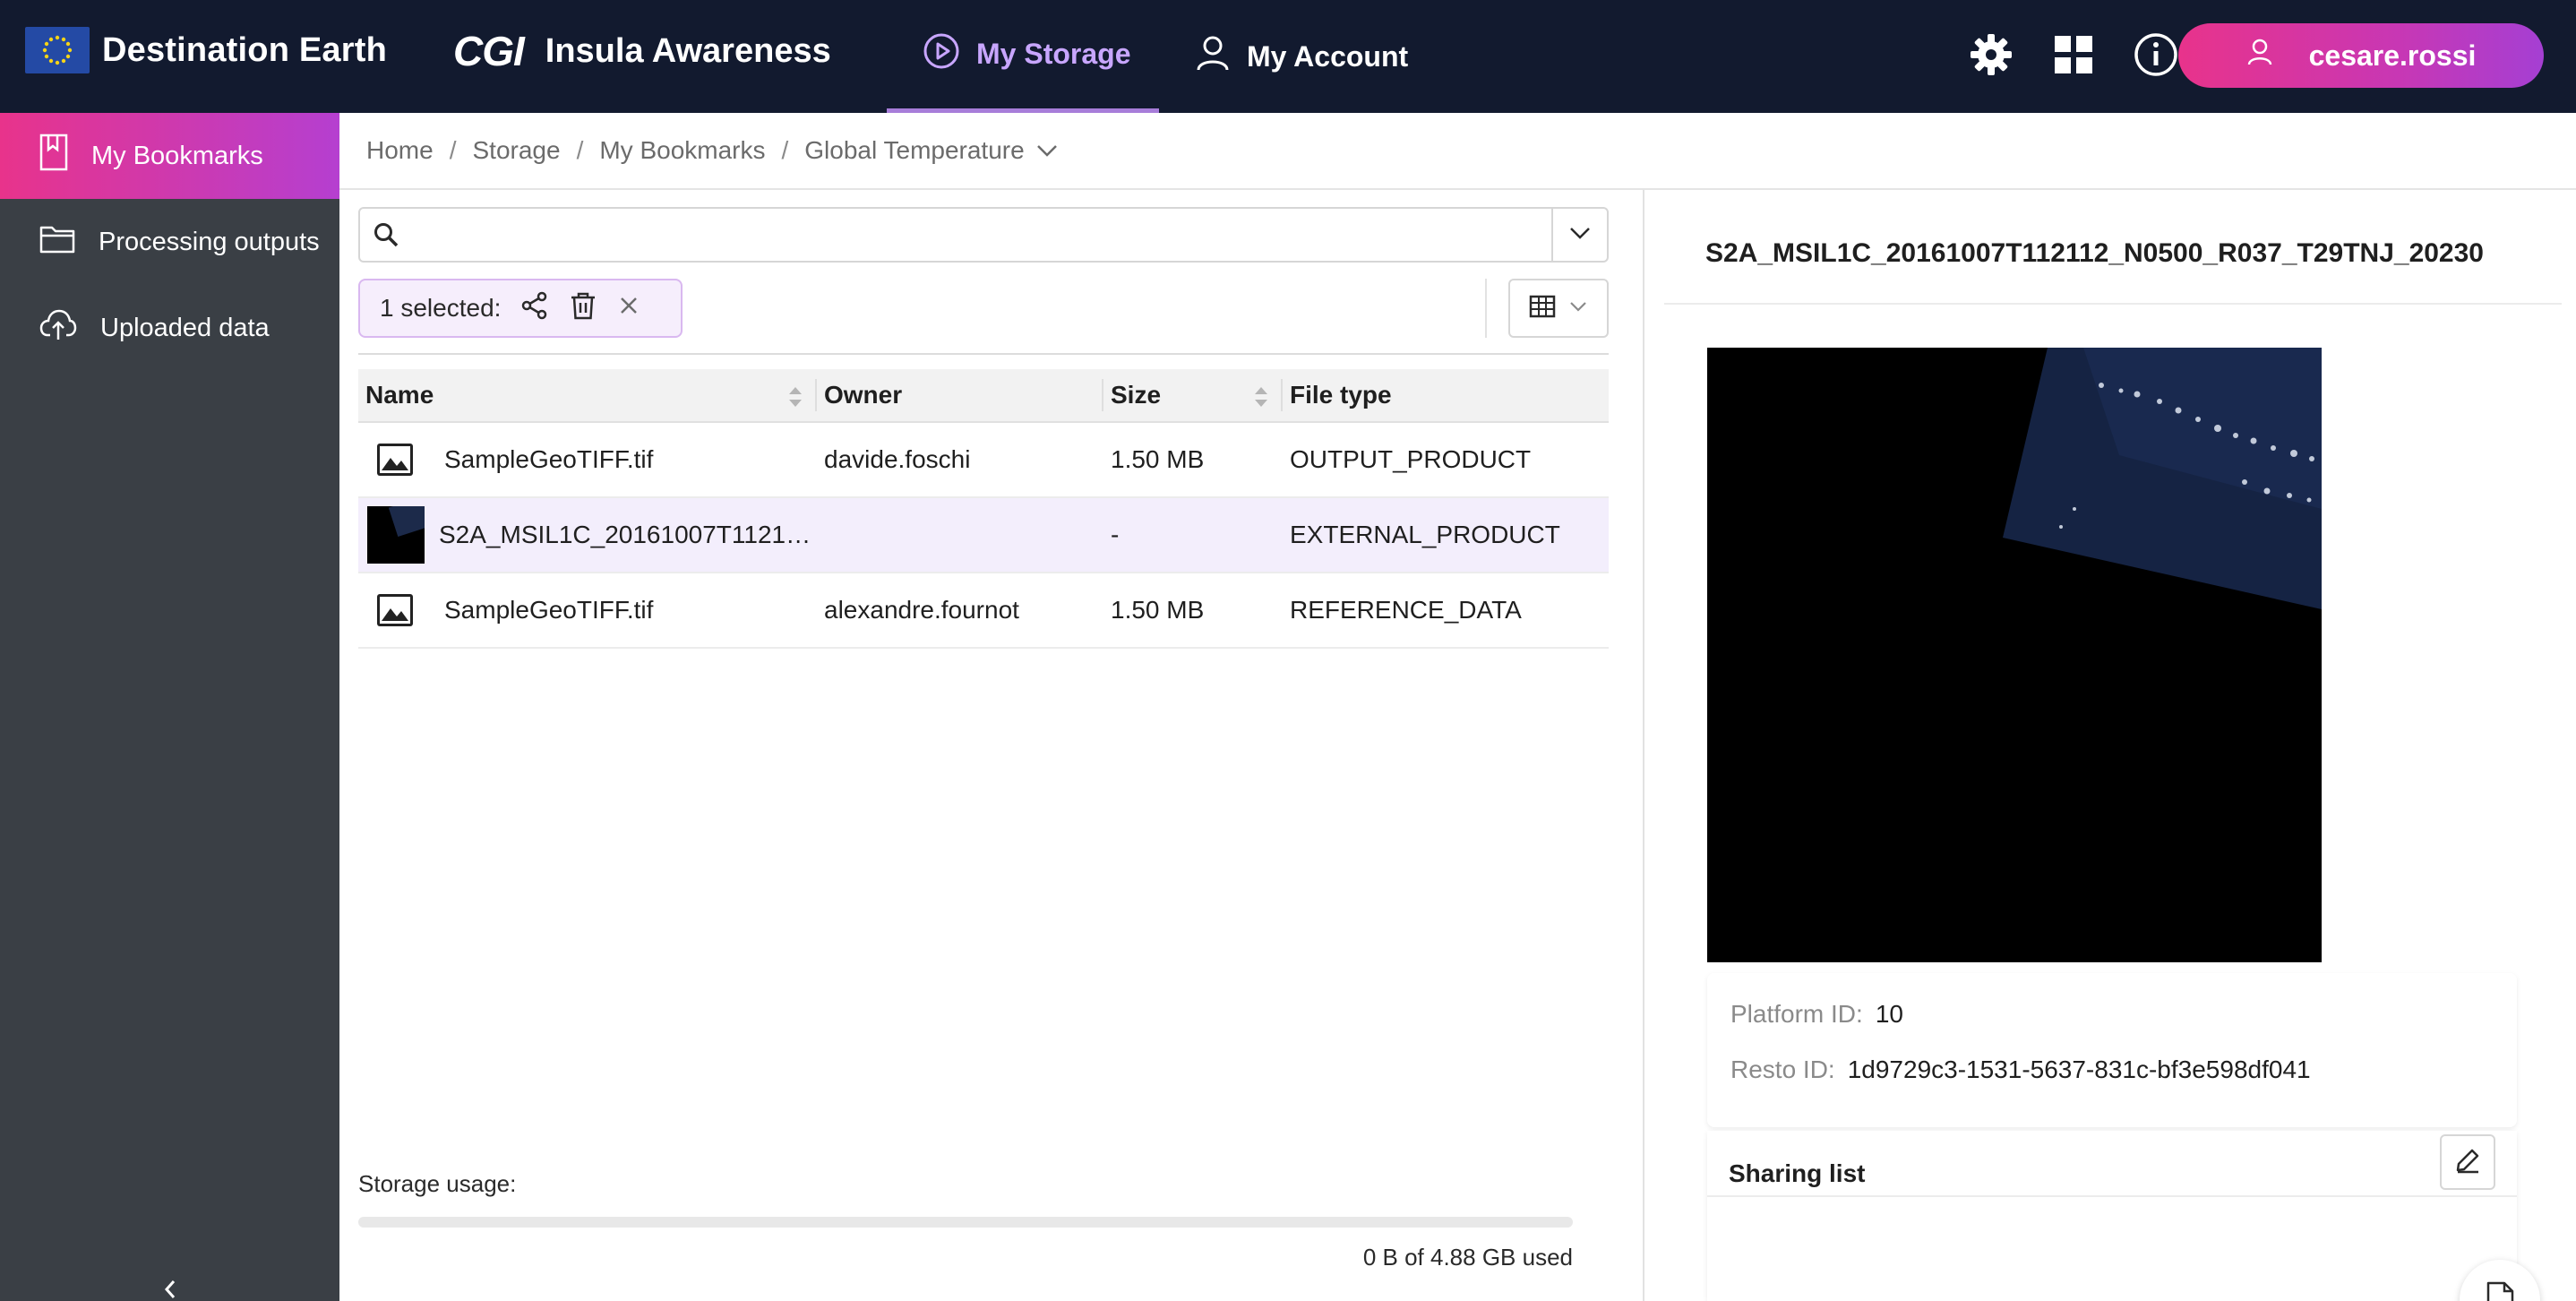 The height and width of the screenshot is (1301, 2576). Describe the element at coordinates (57, 50) in the screenshot. I see `eu-flag-icon` at that location.